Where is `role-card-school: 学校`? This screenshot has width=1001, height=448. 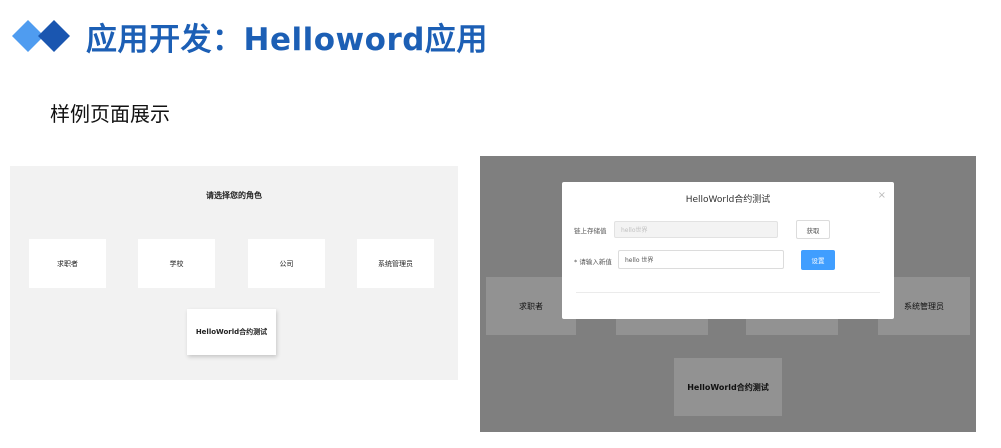 role-card-school: 学校 is located at coordinates (176, 263).